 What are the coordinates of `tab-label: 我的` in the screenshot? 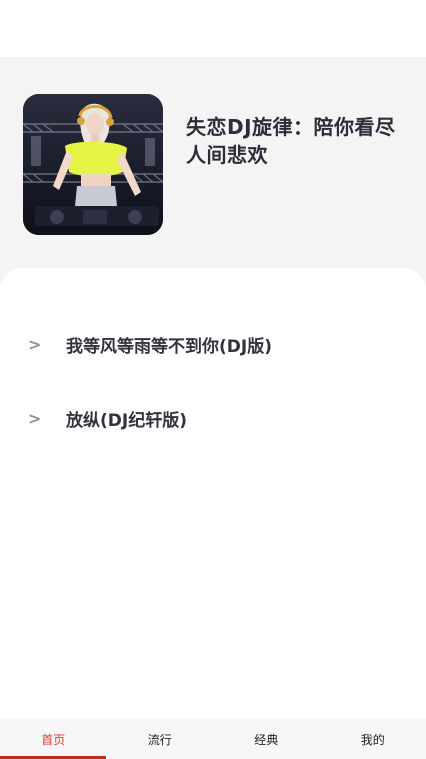 It's located at (372, 739).